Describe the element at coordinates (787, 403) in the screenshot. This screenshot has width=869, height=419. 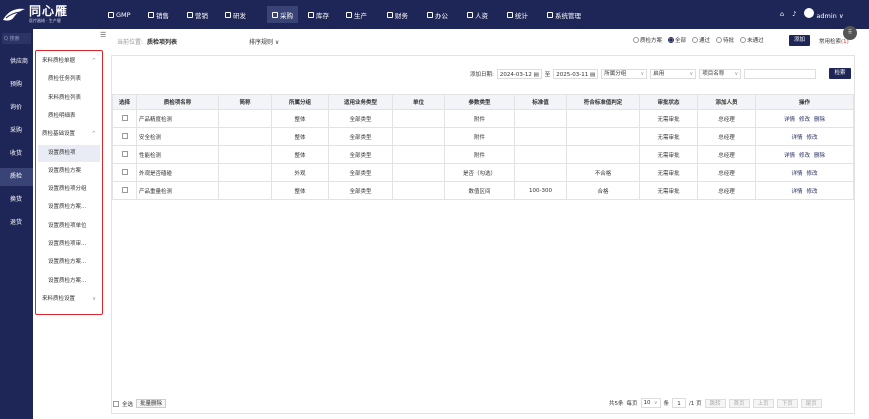
I see `next-page-button: 下页` at that location.